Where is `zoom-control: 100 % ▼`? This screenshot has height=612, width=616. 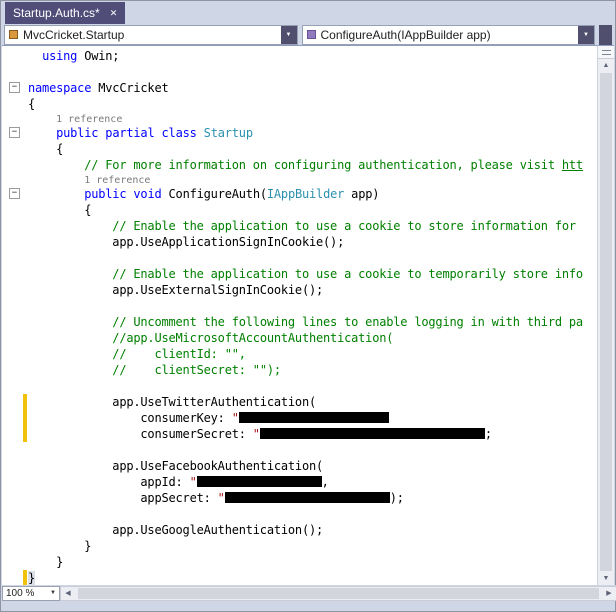 zoom-control: 100 % ▼ is located at coordinates (31, 593).